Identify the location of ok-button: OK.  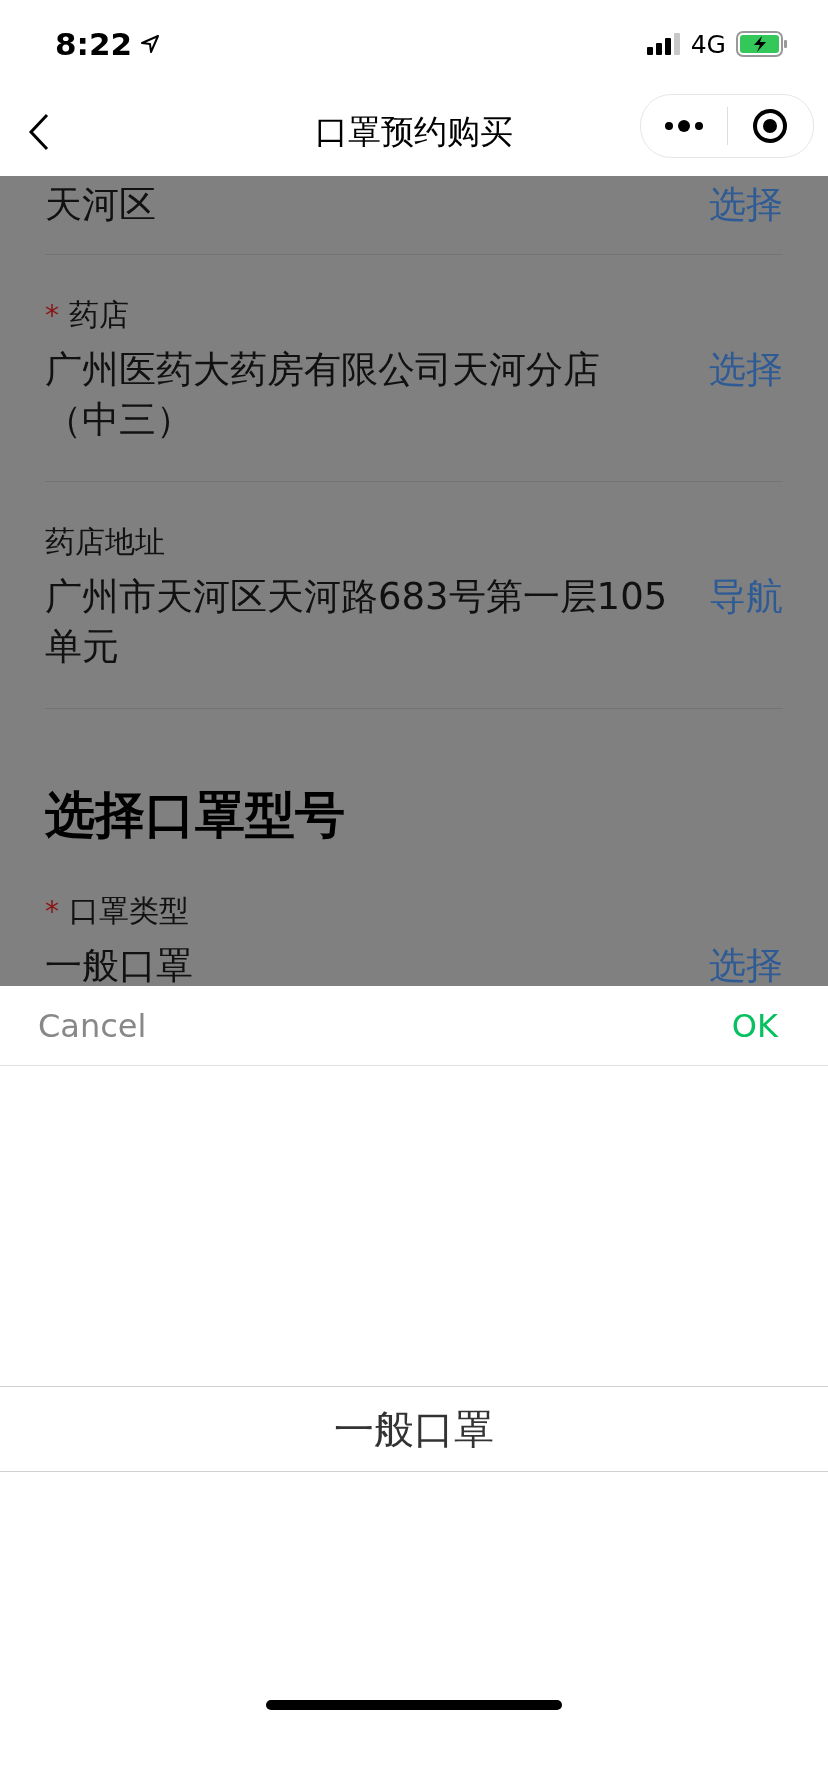
(754, 1025).